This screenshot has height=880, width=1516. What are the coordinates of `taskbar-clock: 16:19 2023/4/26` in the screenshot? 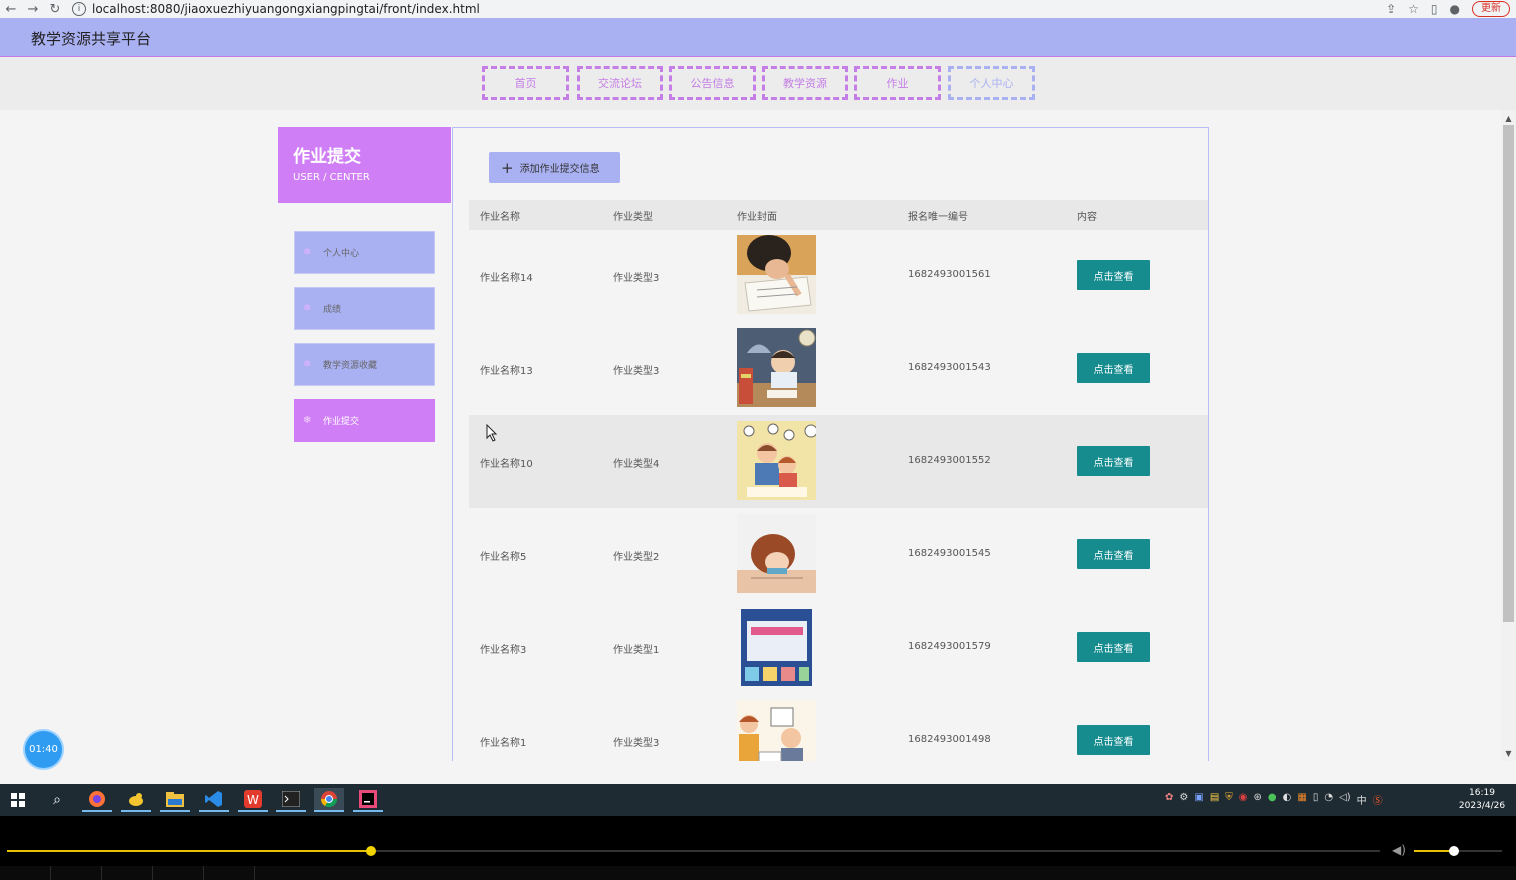 It's located at (1482, 800).